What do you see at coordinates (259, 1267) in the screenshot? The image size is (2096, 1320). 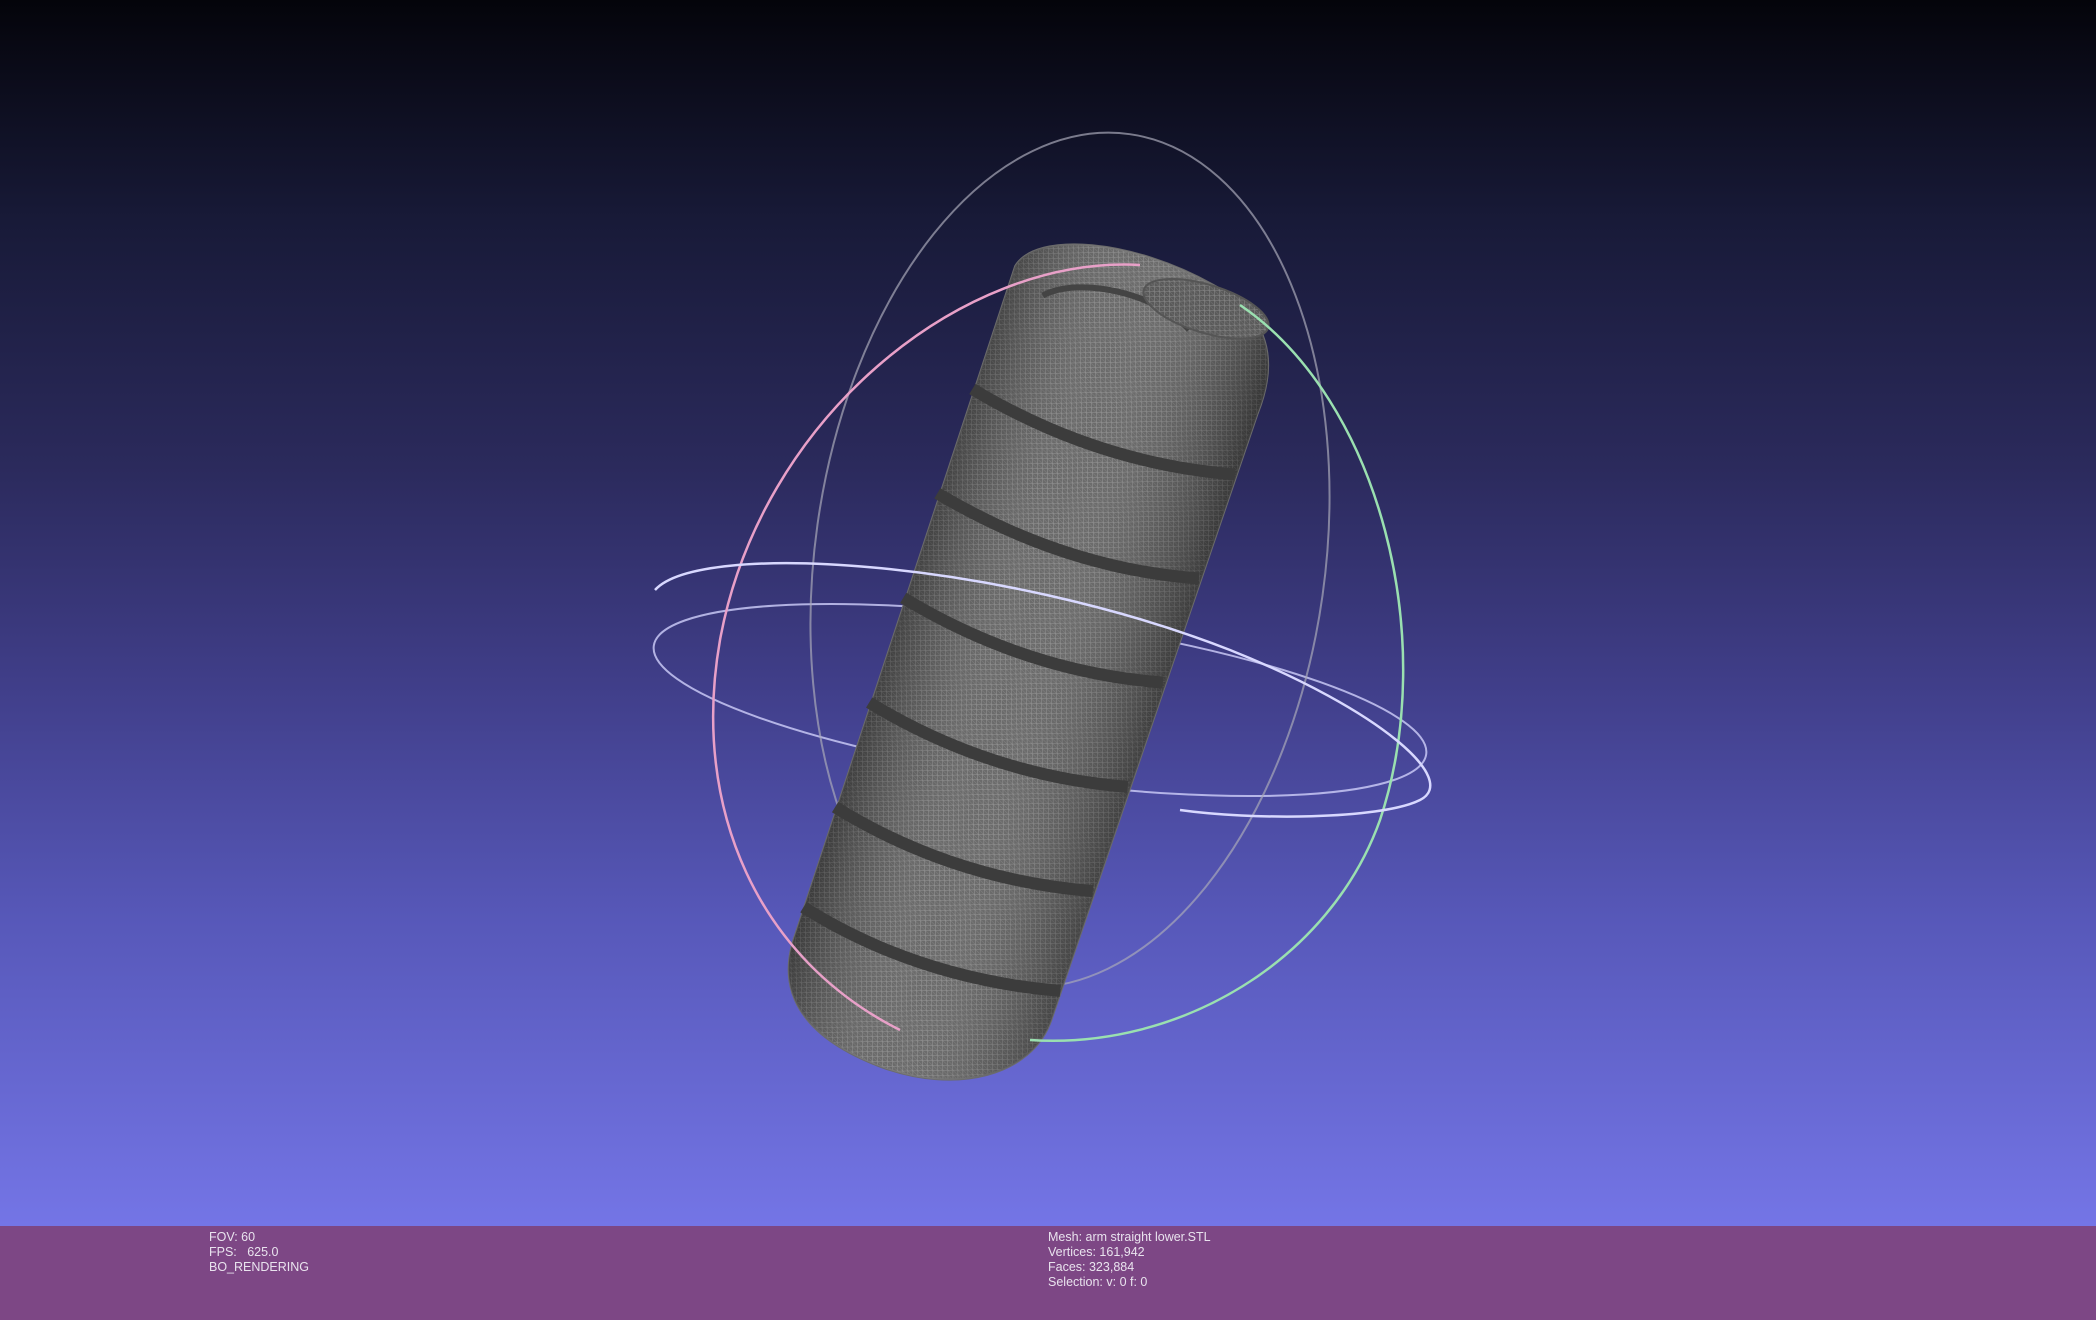 I see `render-mode-label: BO_RENDERING` at bounding box center [259, 1267].